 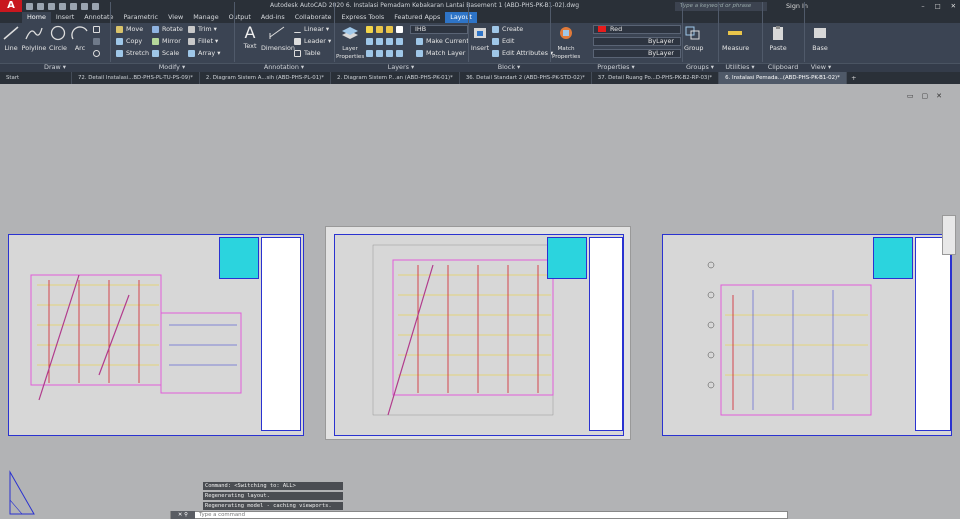 I want to click on minimize-button: –, so click(x=922, y=6).